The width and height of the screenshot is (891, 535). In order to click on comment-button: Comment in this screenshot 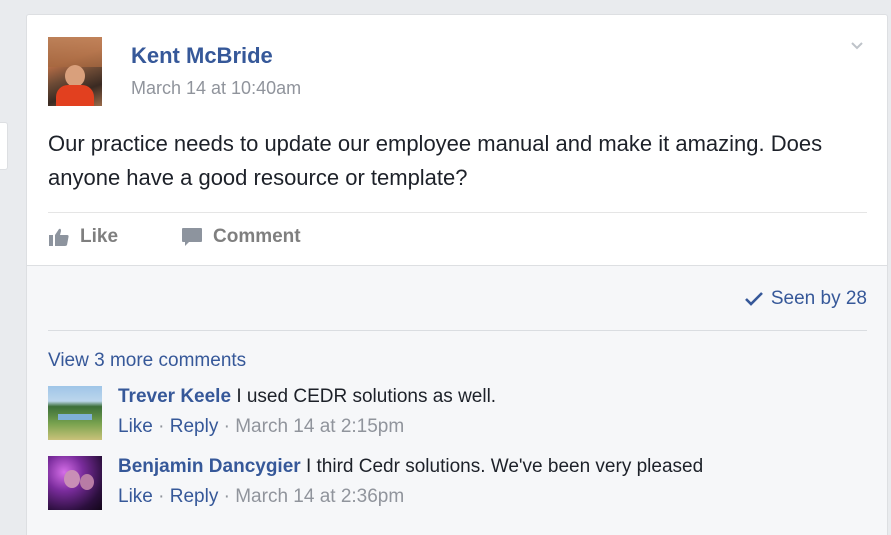, I will do `click(241, 237)`.